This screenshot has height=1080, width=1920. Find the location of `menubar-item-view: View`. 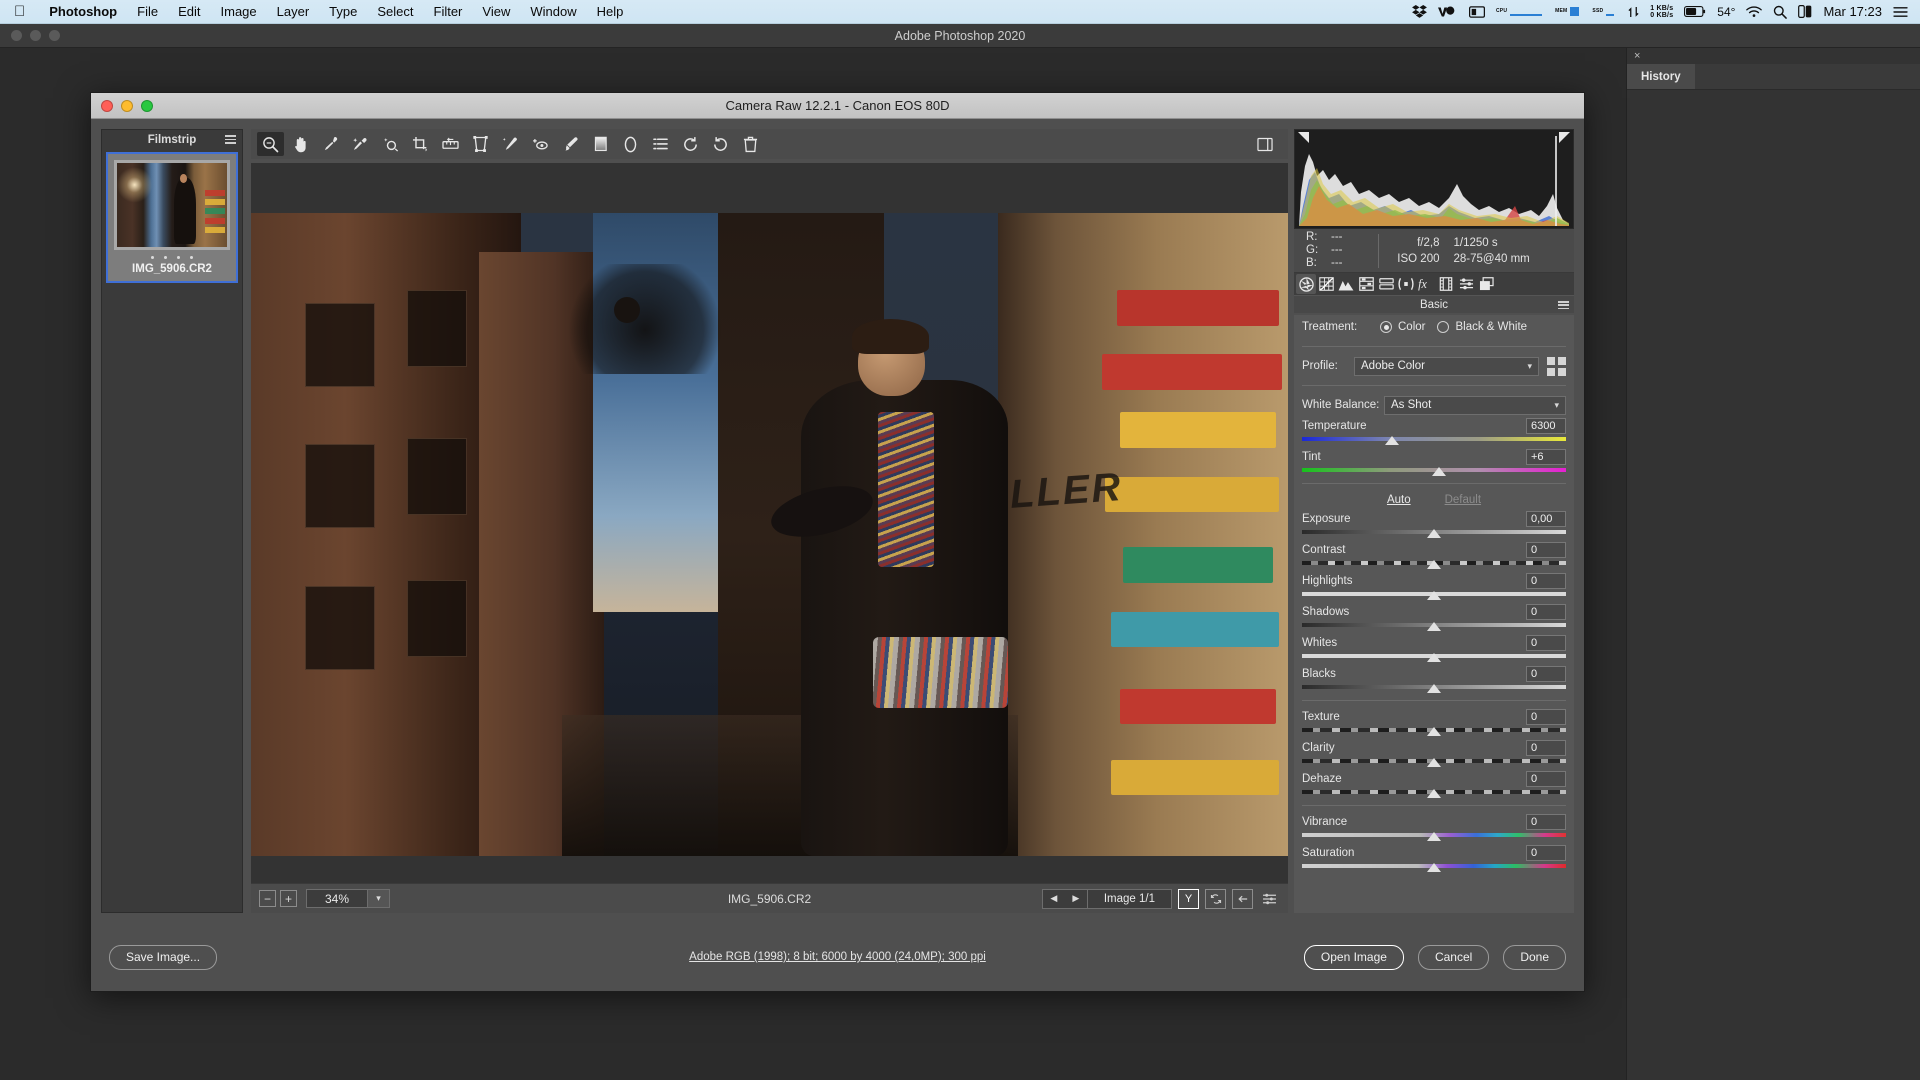

menubar-item-view: View is located at coordinates (496, 12).